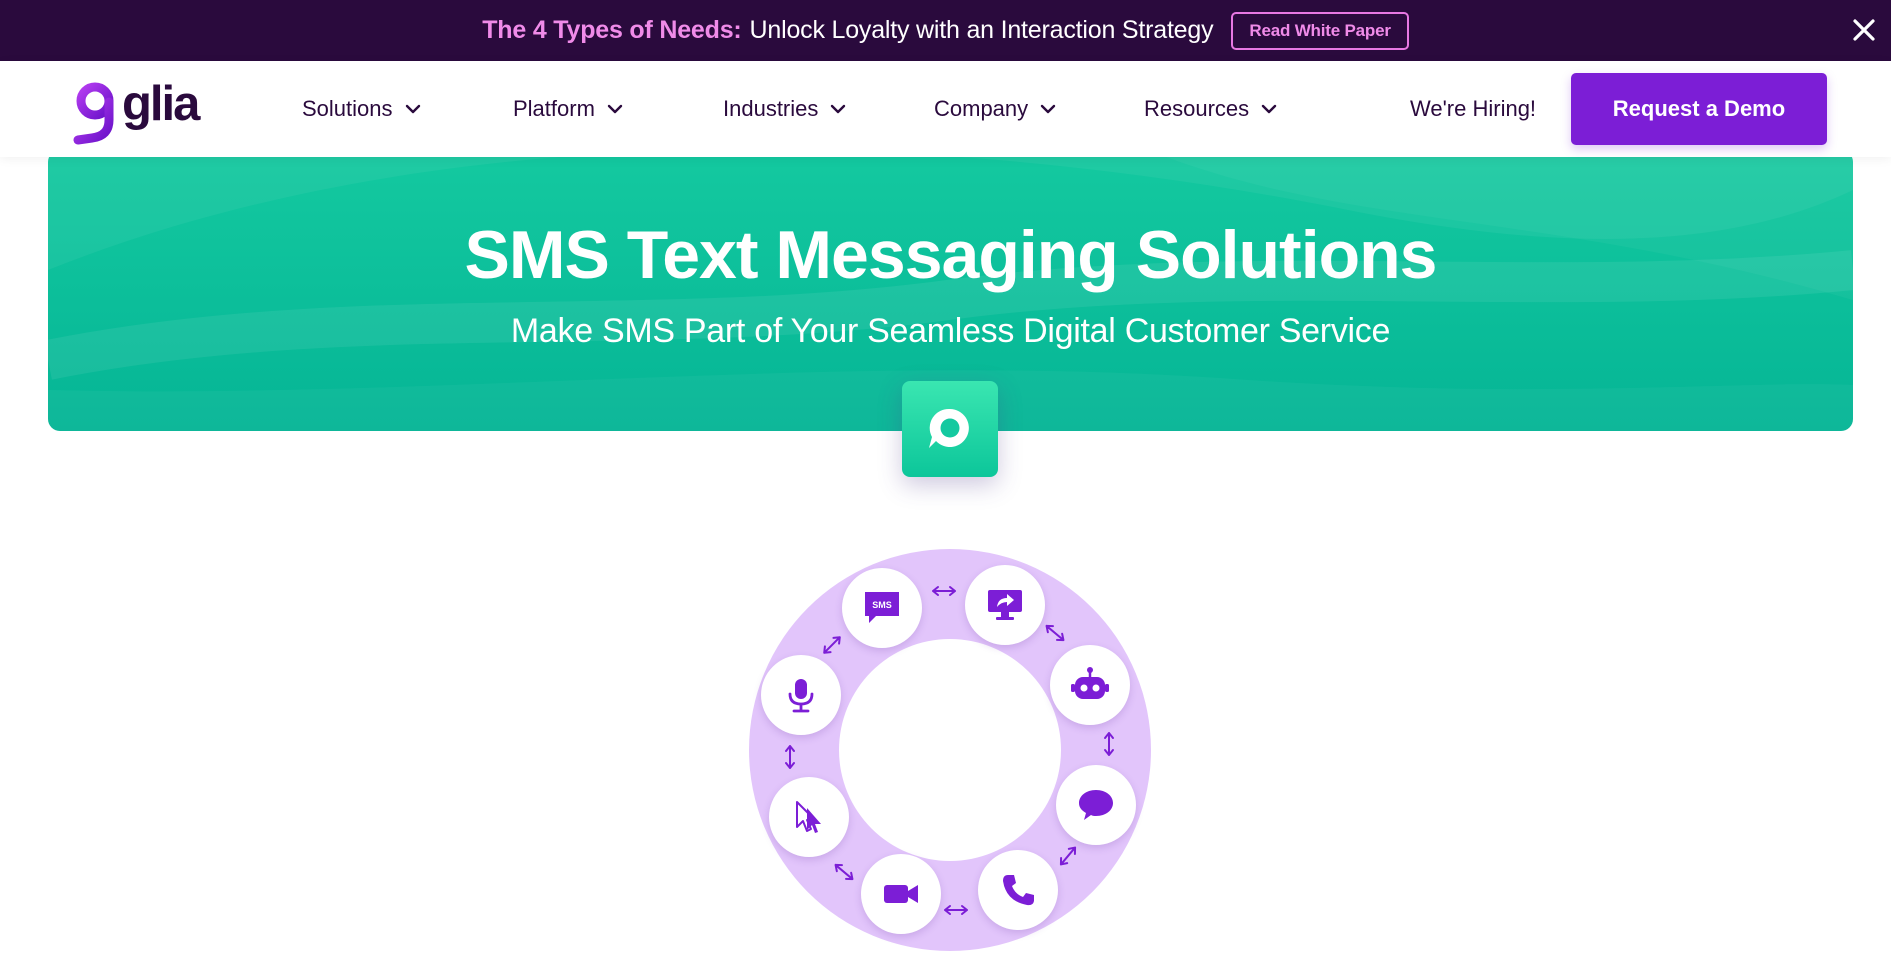 The height and width of the screenshot is (953, 1891). I want to click on channel-node-bot, so click(1090, 685).